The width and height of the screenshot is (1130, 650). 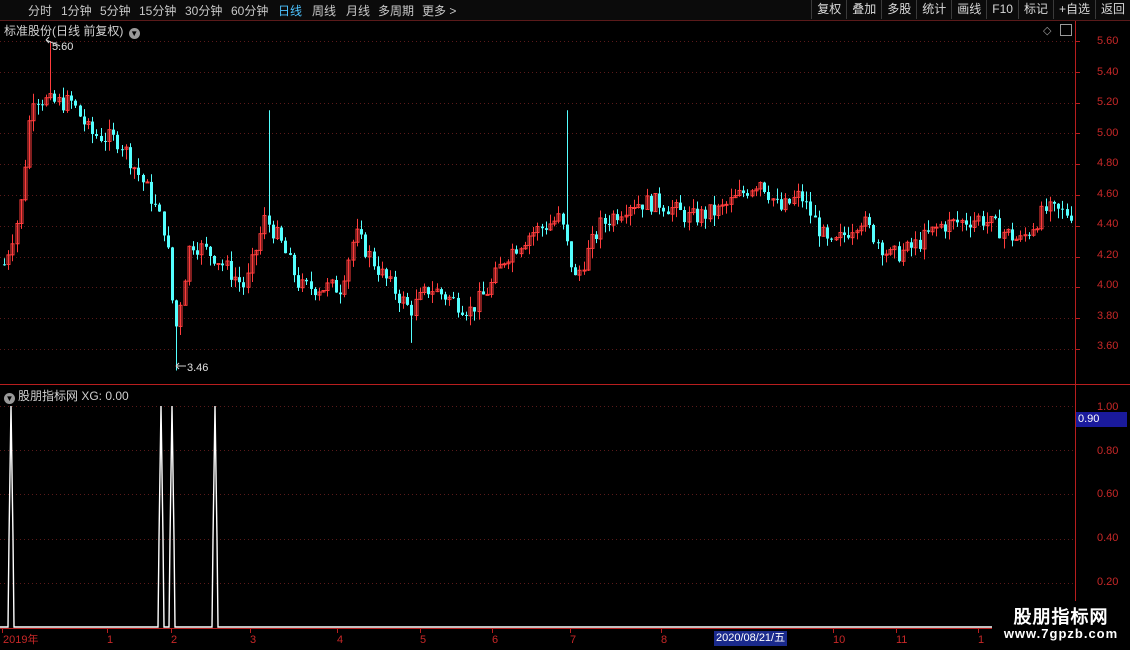 I want to click on price-tick: 5.20, so click(x=1107, y=102).